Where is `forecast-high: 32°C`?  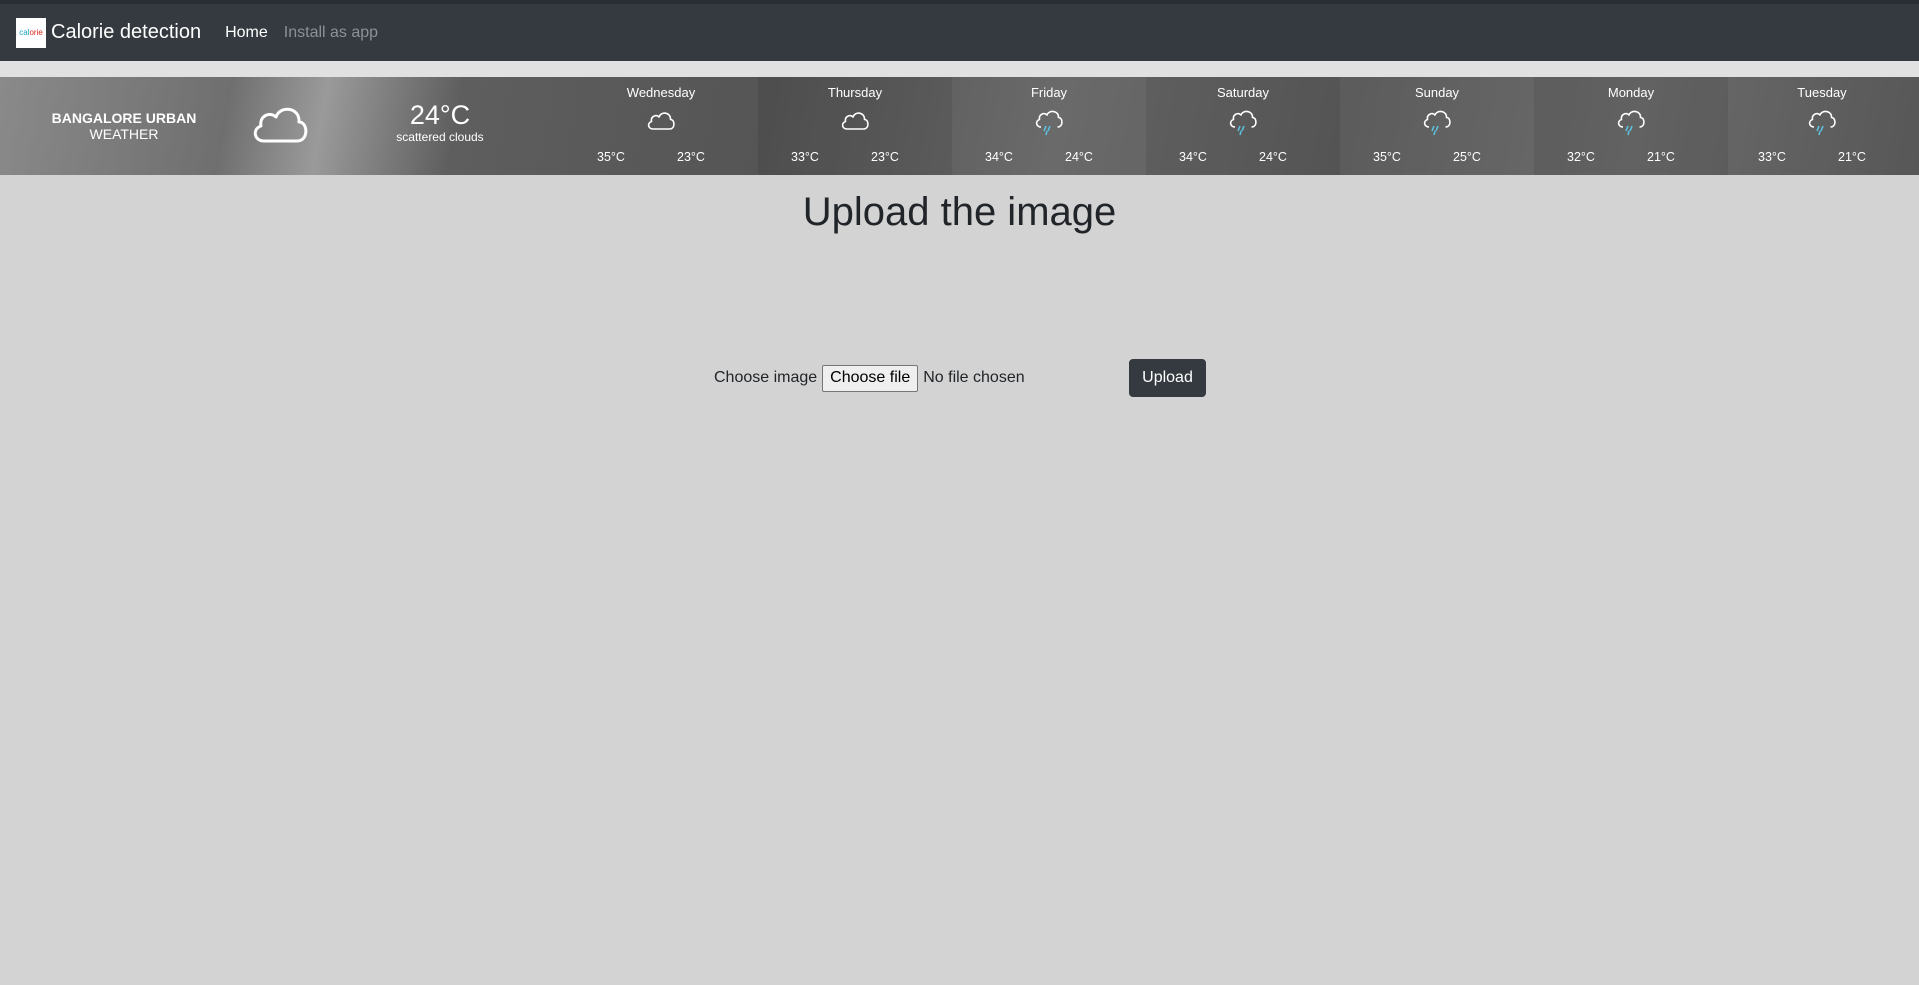
forecast-high: 32°C is located at coordinates (1581, 157).